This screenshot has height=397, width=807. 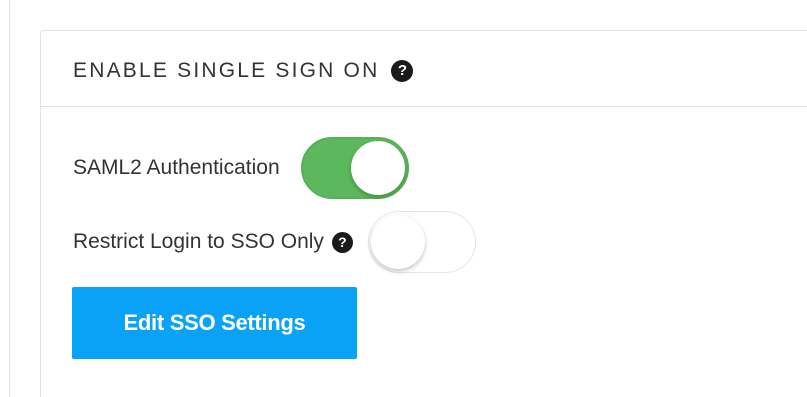 I want to click on edit-sso-settings-button: Edit SSO Settings, so click(x=214, y=323).